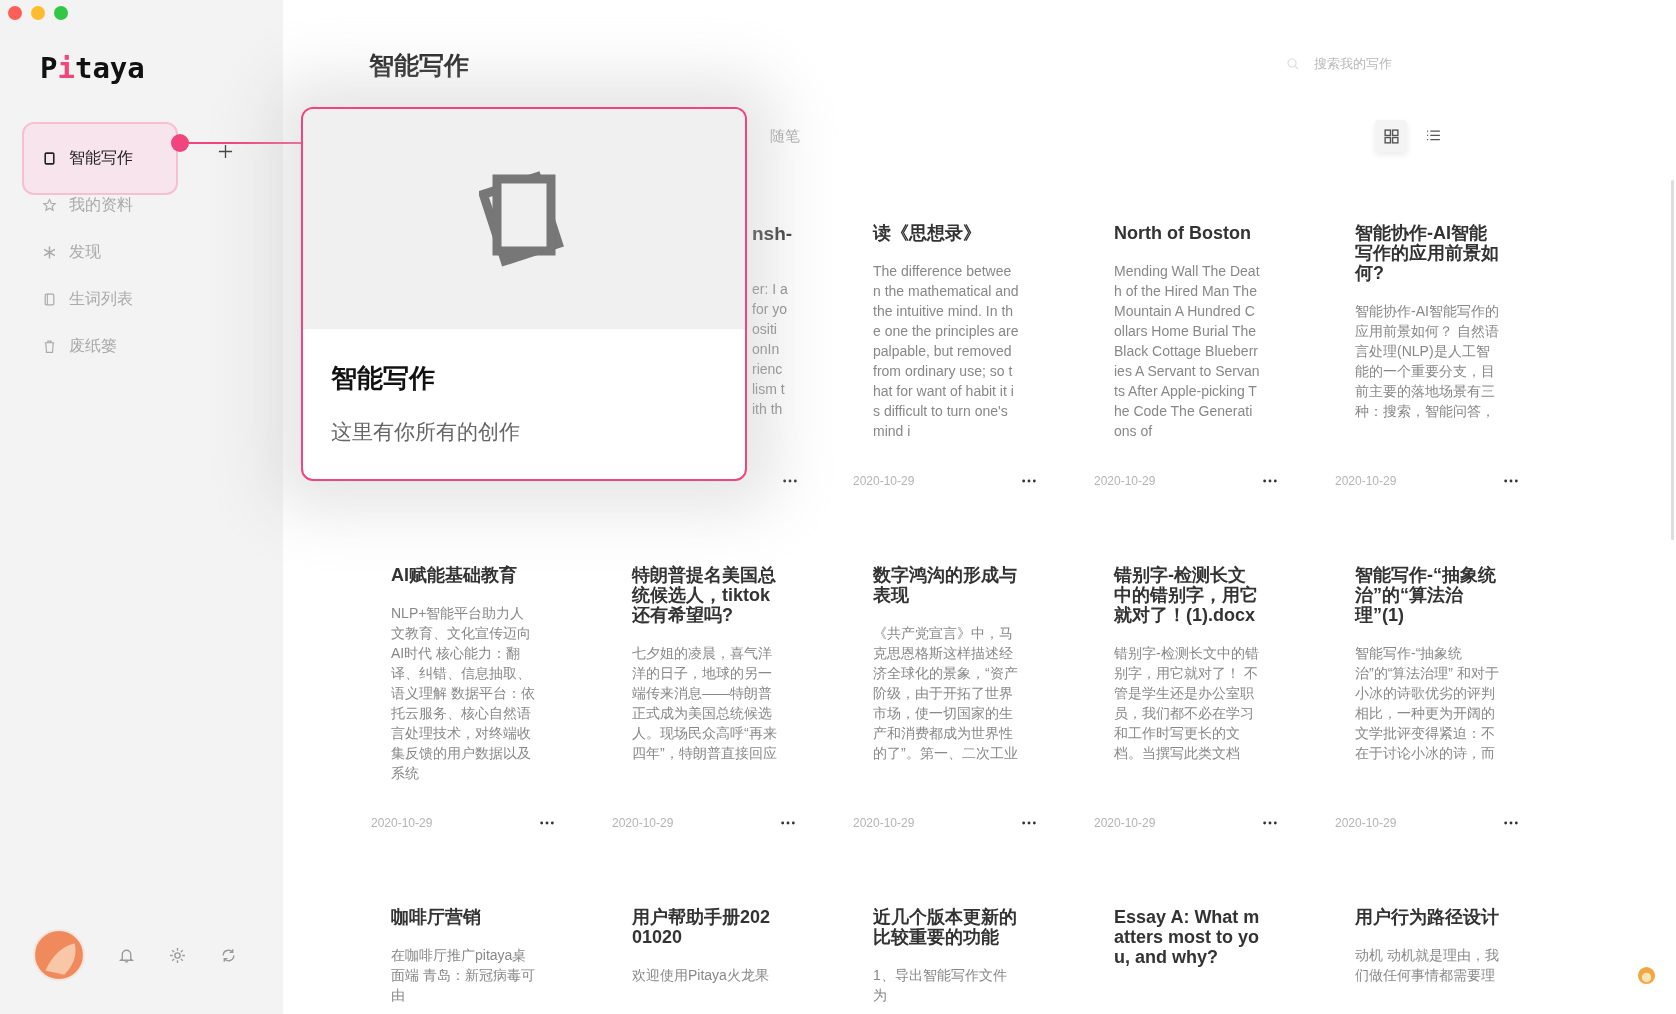  Describe the element at coordinates (1427, 253) in the screenshot. I see `card-title: 智能协作-AI智能写作的应用前景如何?` at that location.